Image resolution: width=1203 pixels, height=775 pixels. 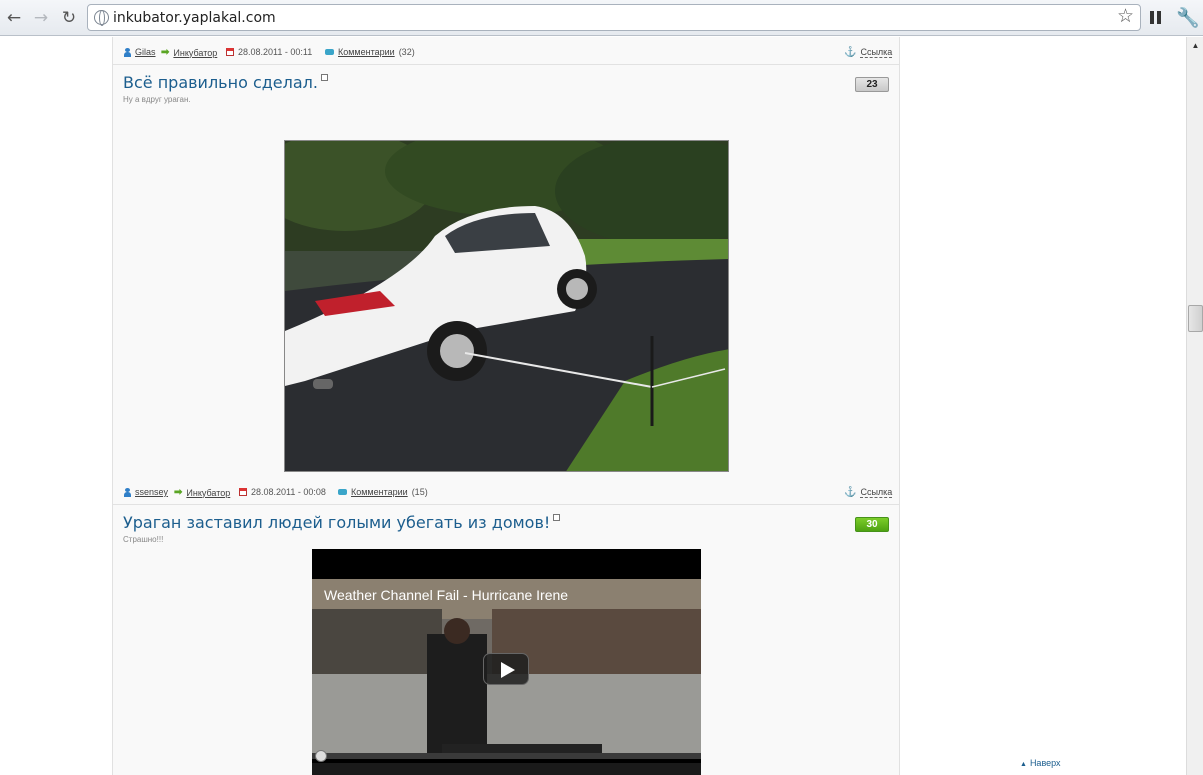 What do you see at coordinates (157, 99) in the screenshot?
I see `post-subtitle: Ну а вдруг ураган.` at bounding box center [157, 99].